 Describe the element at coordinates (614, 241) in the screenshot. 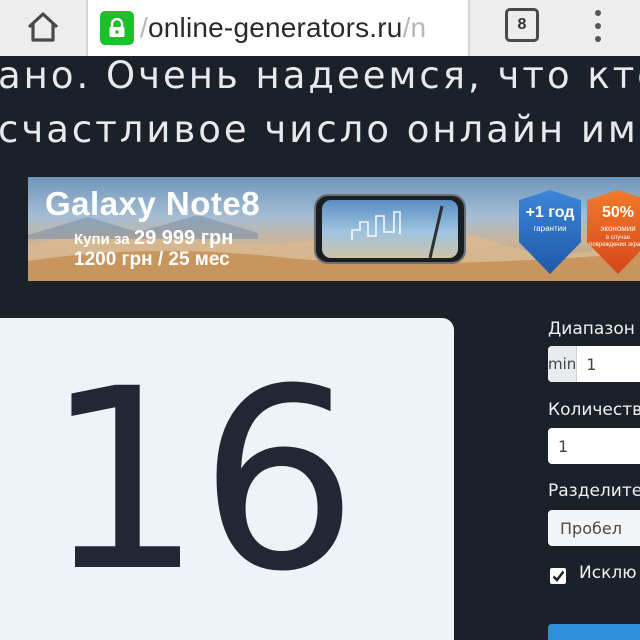

I see `discount-badge-fine: в случае повреждения экрана` at that location.